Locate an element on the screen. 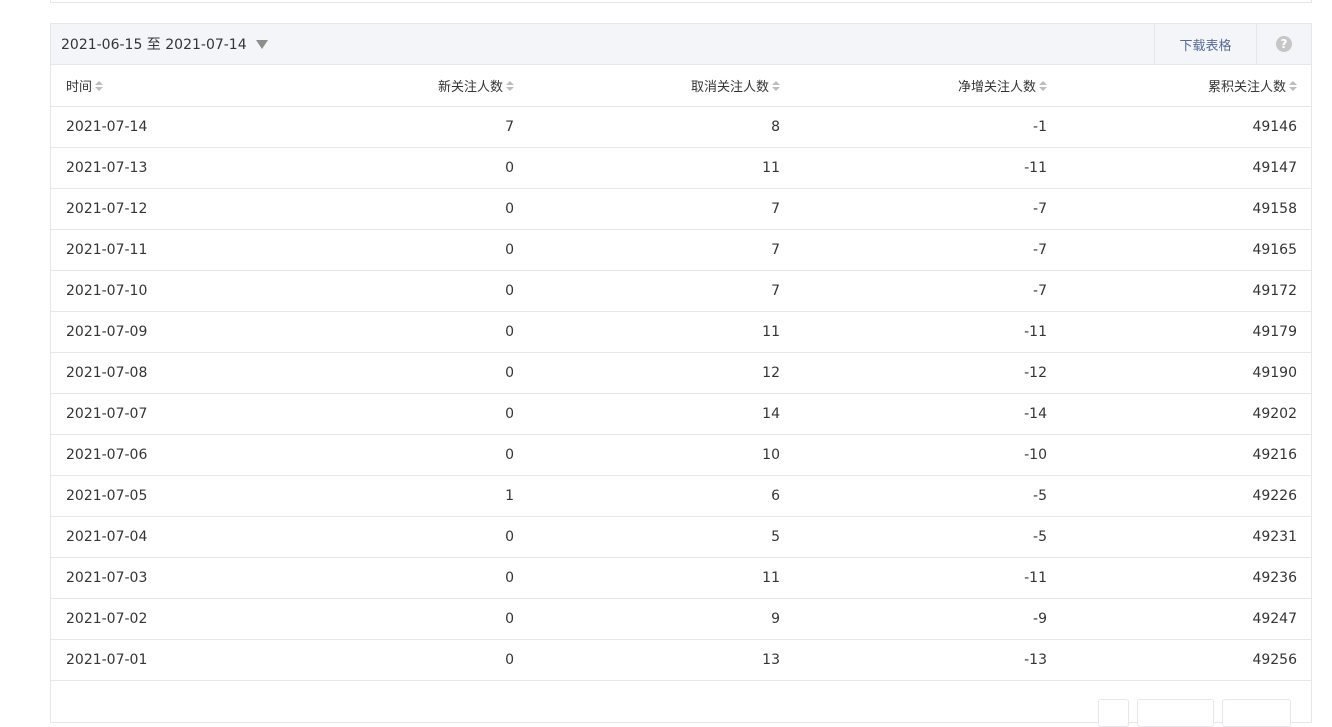 This screenshot has height=727, width=1332. cell-net-growth: -13 is located at coordinates (913, 660).